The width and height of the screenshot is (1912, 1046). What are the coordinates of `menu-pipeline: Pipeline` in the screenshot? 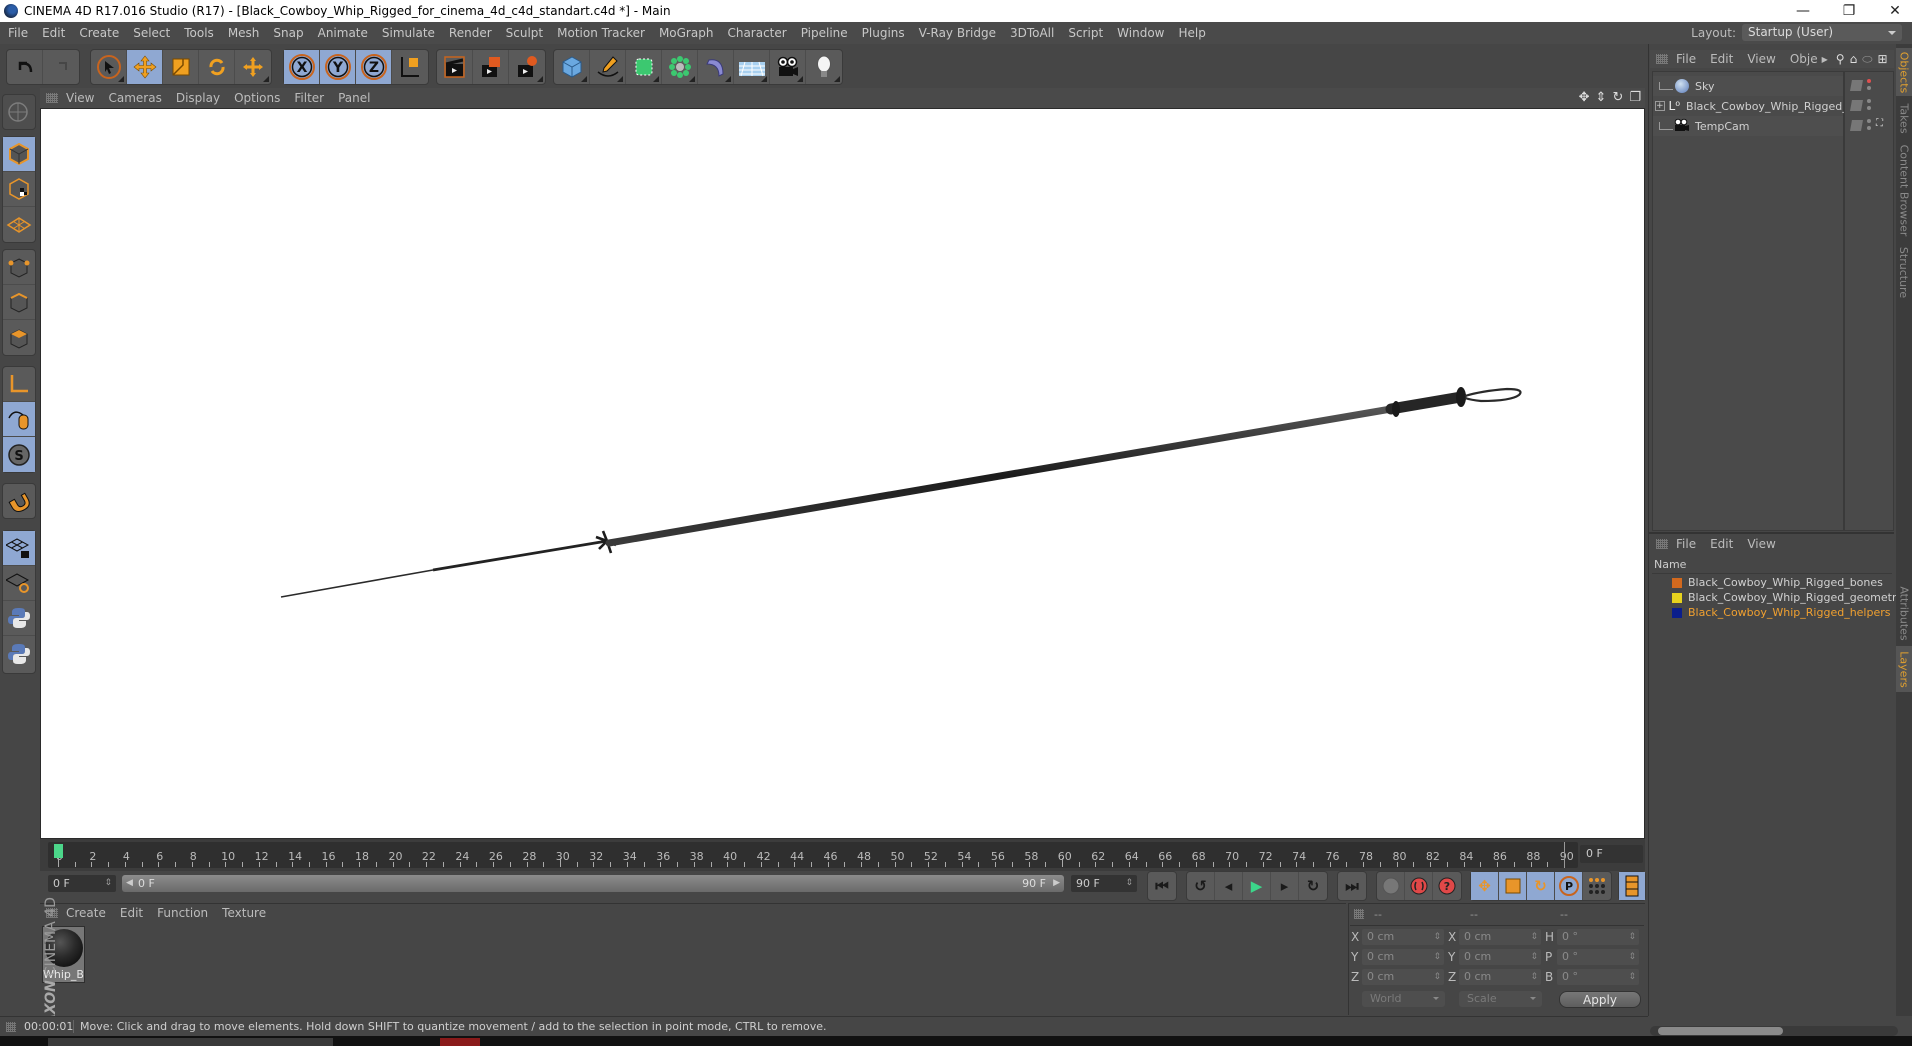 It's located at (824, 33).